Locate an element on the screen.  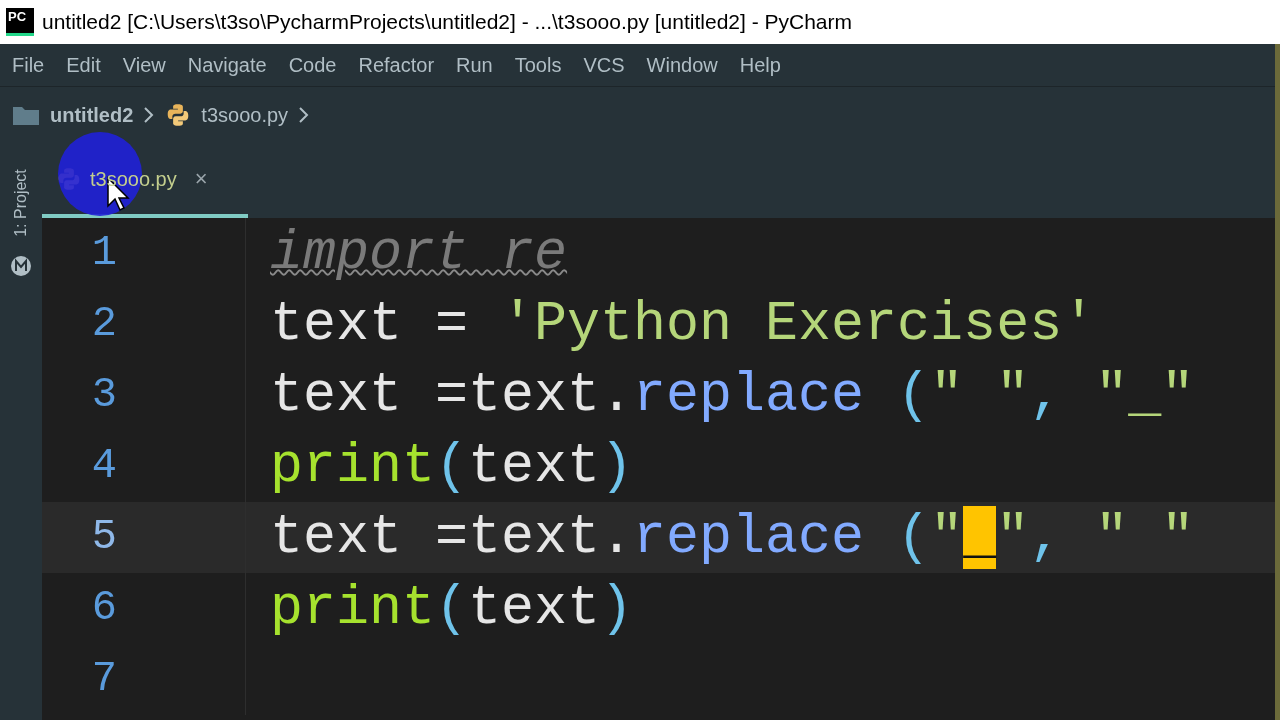
menu-item: Help is located at coordinates (760, 65).